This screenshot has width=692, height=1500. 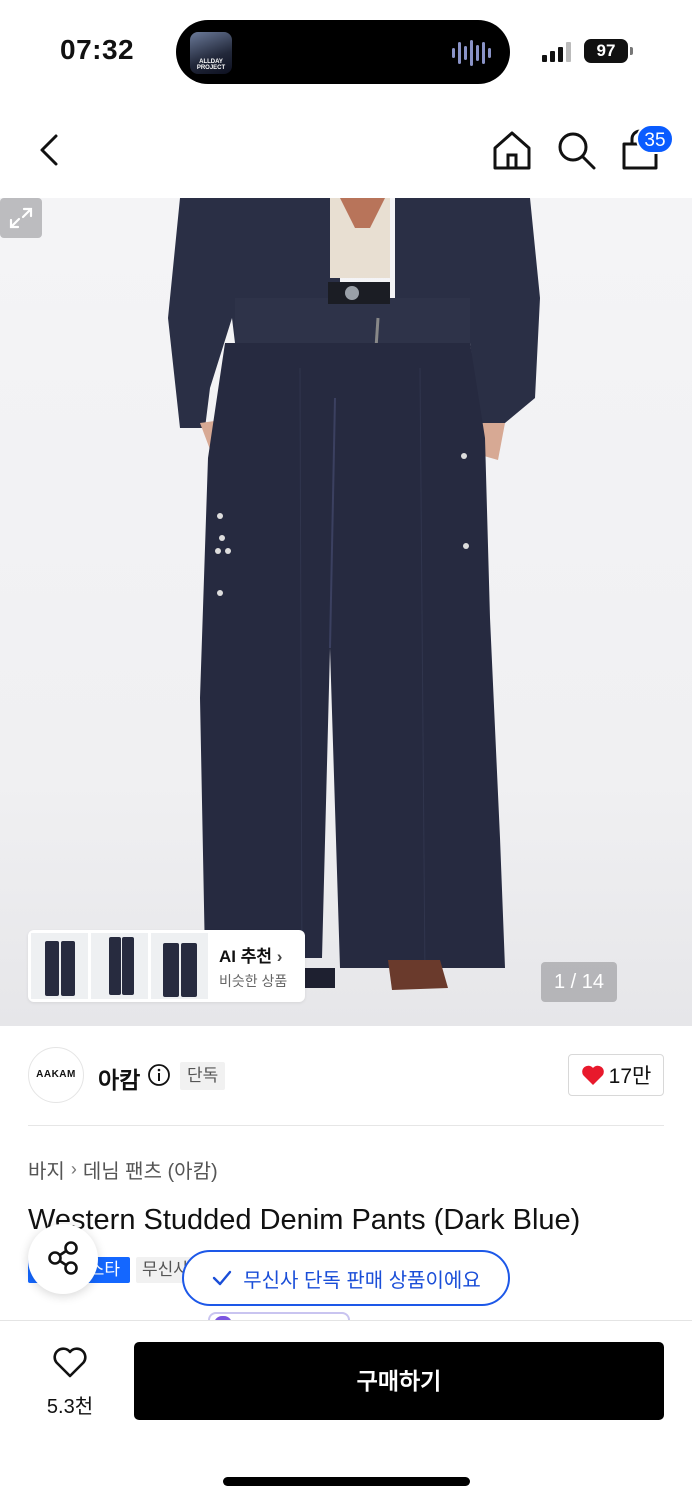 What do you see at coordinates (203, 1076) in the screenshot?
I see `exclusive-tag: 단독` at bounding box center [203, 1076].